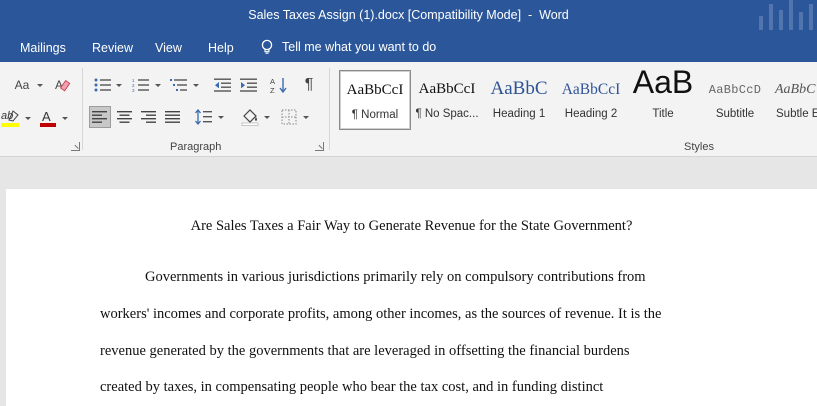 The image size is (817, 406). I want to click on font-color-icon: A, so click(48, 118).